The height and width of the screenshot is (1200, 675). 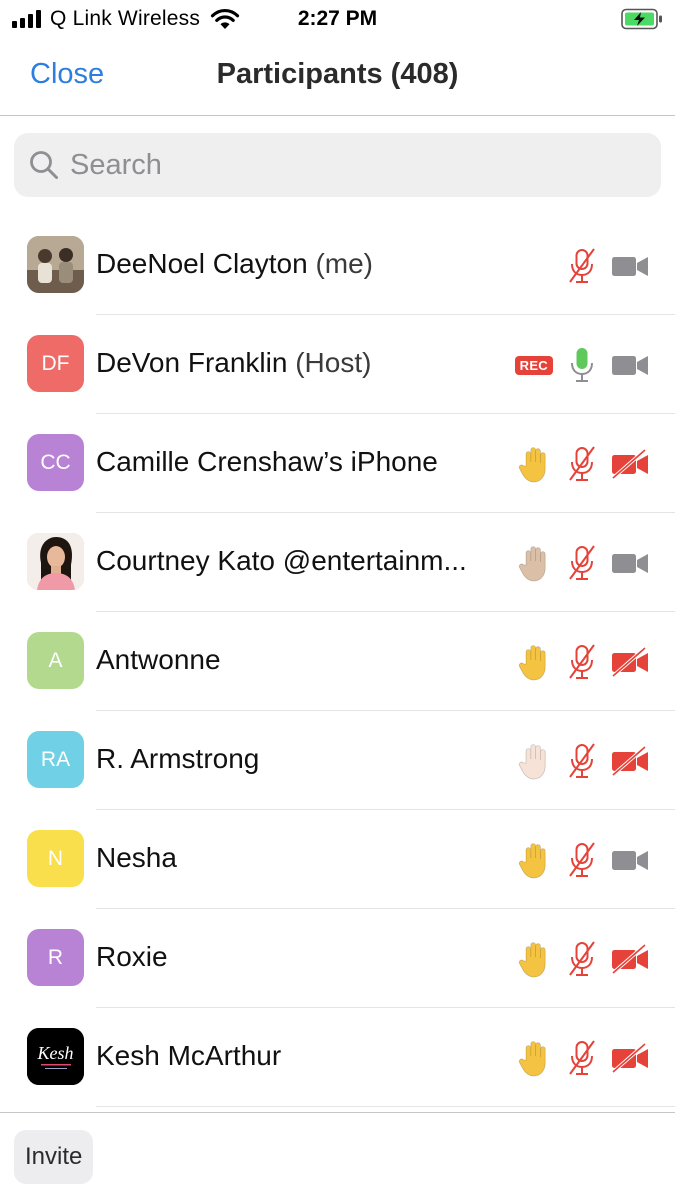 I want to click on nav-bar: Close Participants (408), so click(x=337, y=78).